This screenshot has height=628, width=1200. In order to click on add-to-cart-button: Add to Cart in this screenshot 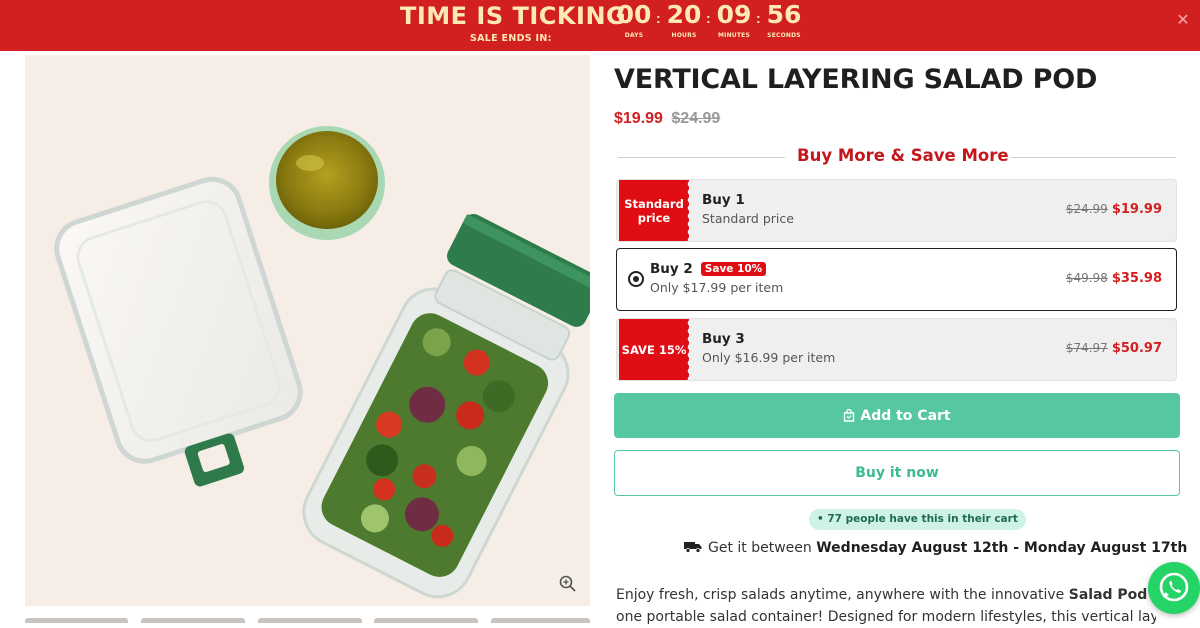, I will do `click(897, 415)`.